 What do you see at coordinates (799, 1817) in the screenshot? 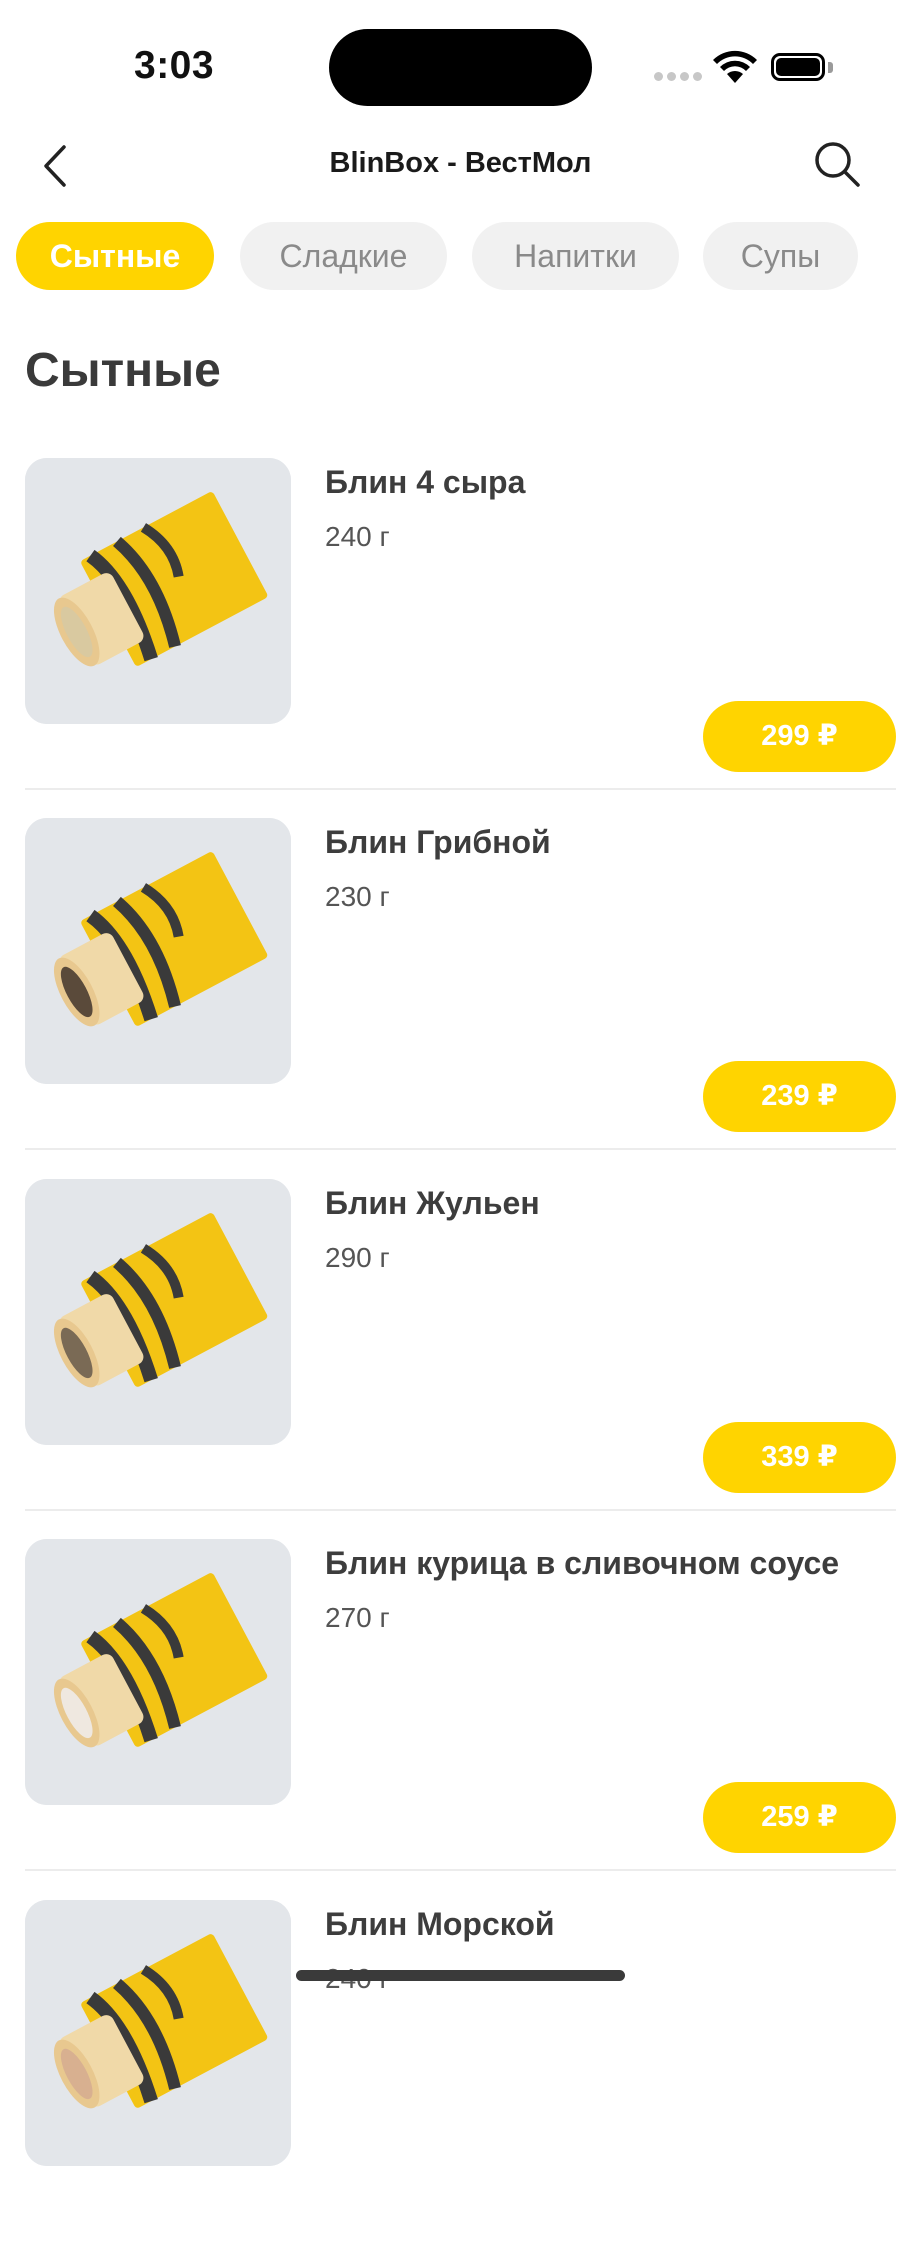
I see `add-to-cart-price-button: 259 ₽` at bounding box center [799, 1817].